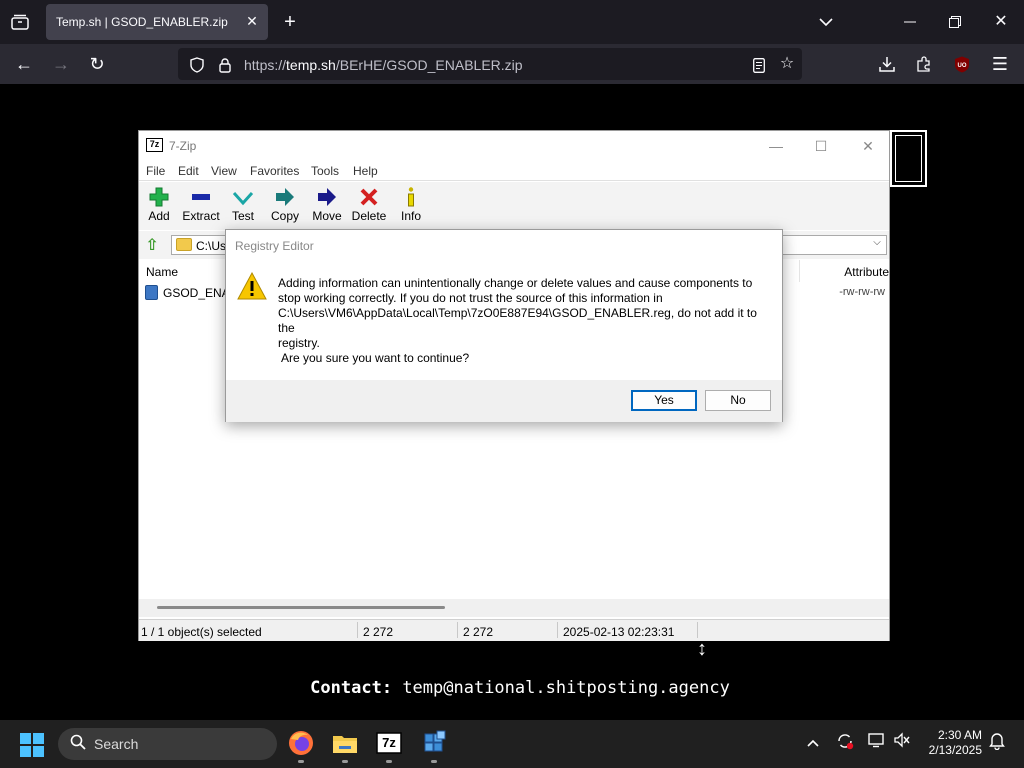 The width and height of the screenshot is (1024, 768). Describe the element at coordinates (252, 21) in the screenshot. I see `tab-close-icon: ✕` at that location.